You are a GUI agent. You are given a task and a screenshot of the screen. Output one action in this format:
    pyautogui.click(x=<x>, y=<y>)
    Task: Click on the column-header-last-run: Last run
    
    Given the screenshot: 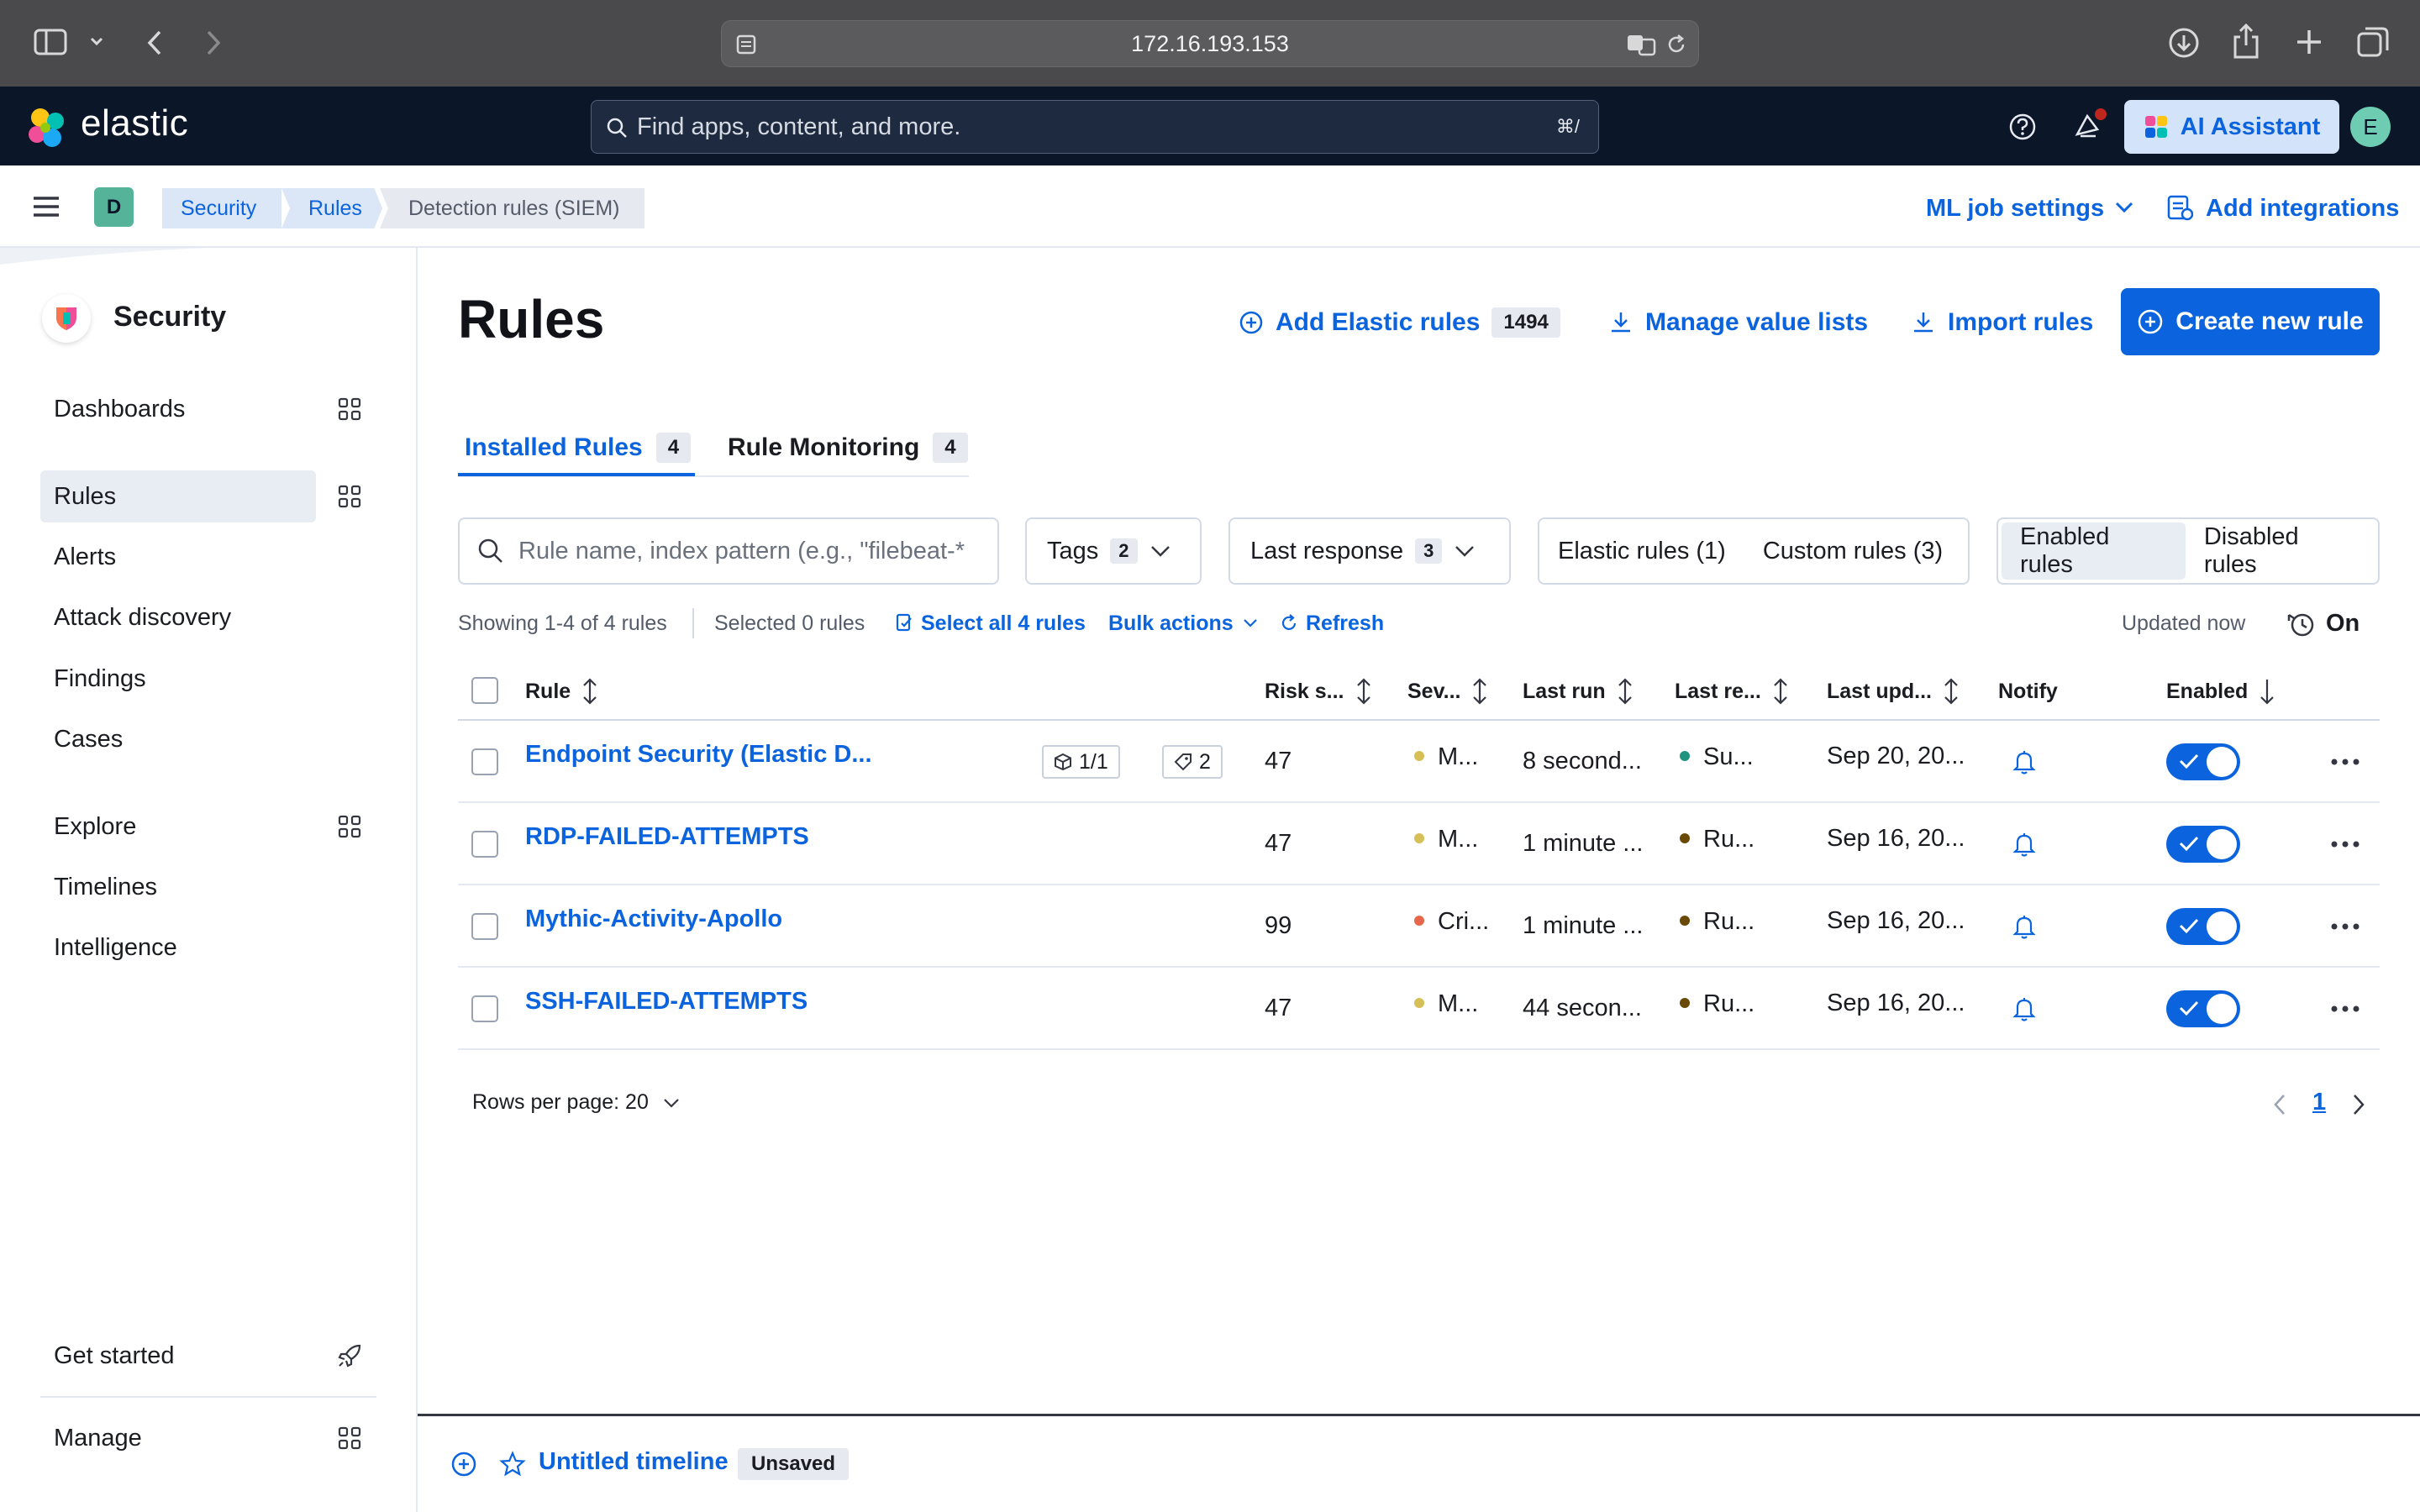 What is the action you would take?
    pyautogui.click(x=1578, y=691)
    